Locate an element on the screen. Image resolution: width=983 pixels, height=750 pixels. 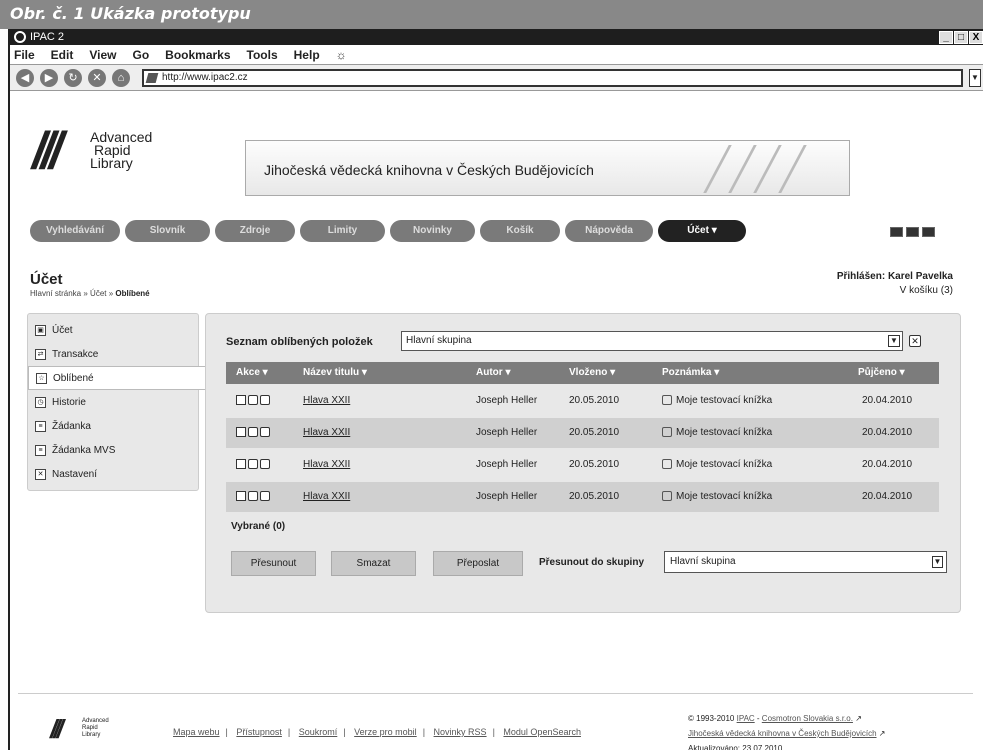
address-dropdown-icon: ▼ is located at coordinates (975, 77).